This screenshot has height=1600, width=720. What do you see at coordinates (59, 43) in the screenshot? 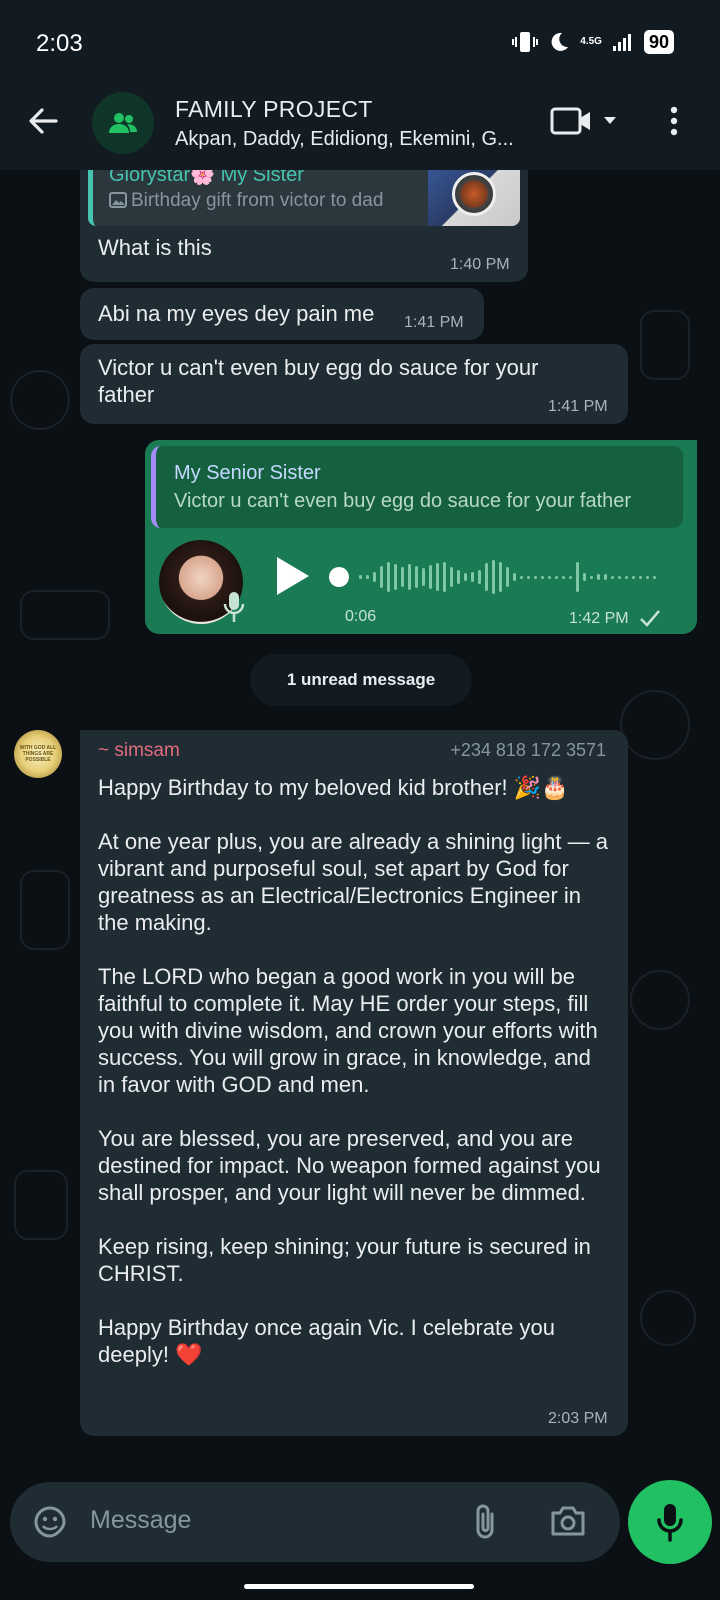
I see `status-time: 2:03` at bounding box center [59, 43].